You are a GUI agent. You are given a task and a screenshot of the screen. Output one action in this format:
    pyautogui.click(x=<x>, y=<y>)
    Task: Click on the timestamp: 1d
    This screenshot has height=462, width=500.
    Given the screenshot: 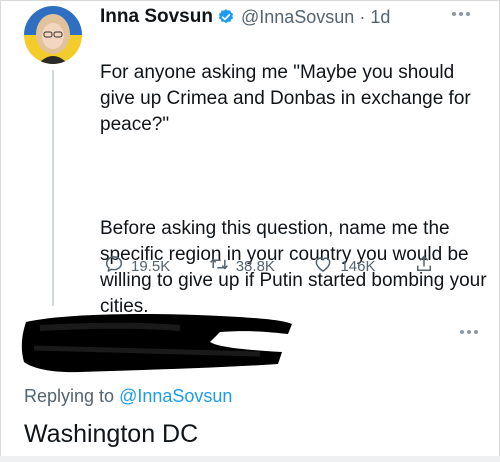 What is the action you would take?
    pyautogui.click(x=380, y=17)
    